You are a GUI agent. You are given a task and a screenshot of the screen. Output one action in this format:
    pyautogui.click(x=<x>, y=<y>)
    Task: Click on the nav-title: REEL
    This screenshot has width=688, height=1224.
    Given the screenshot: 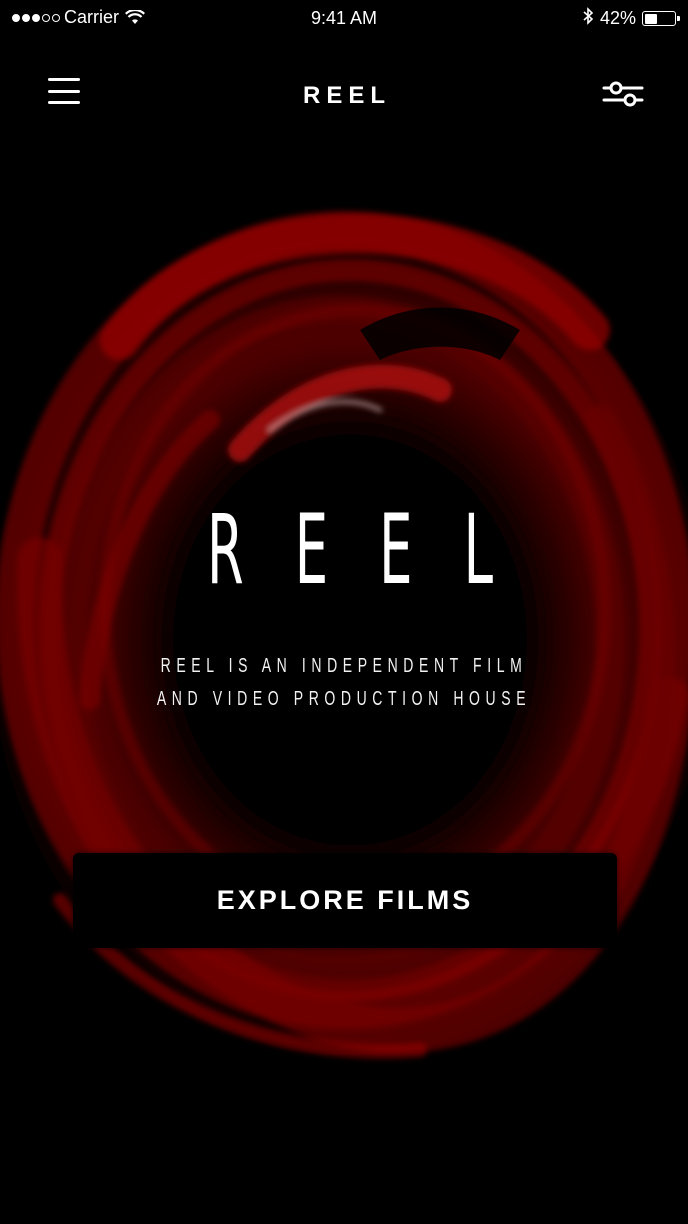 What is the action you would take?
    pyautogui.click(x=346, y=95)
    